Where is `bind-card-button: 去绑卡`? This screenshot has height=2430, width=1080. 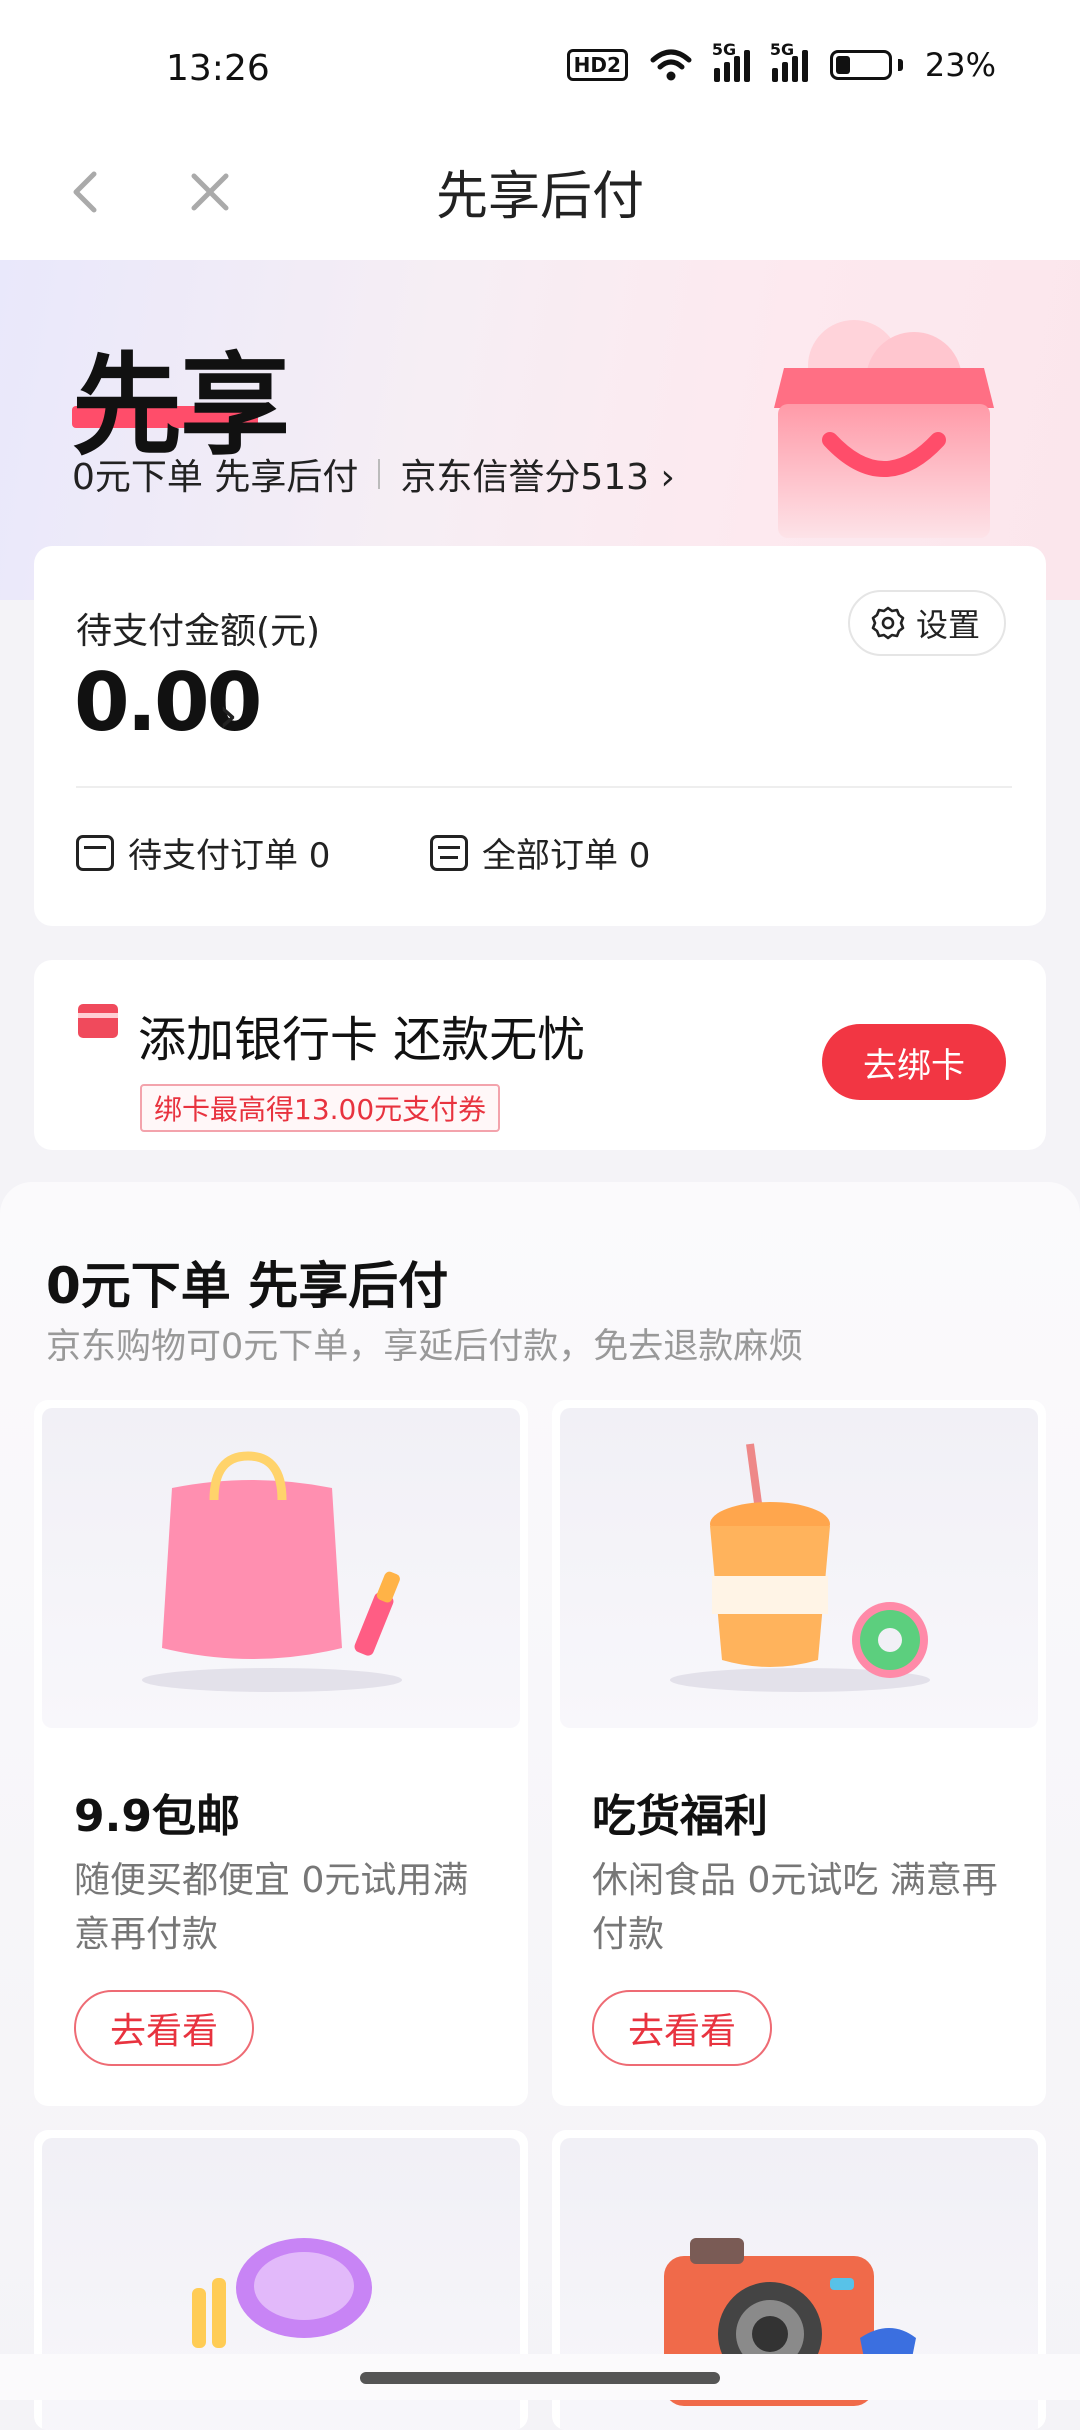
bind-card-button: 去绑卡 is located at coordinates (914, 1062).